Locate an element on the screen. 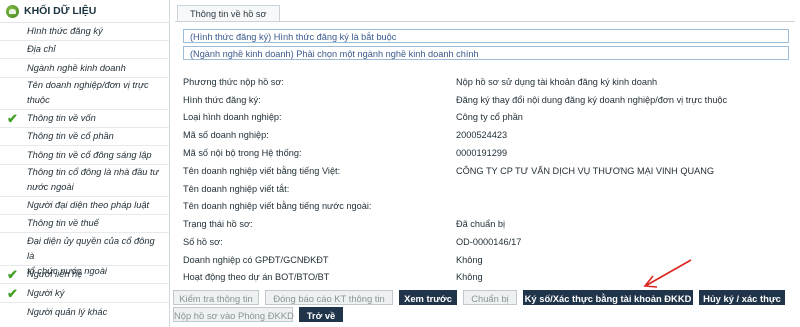  field-label: Loại hình doanh nghiệp: is located at coordinates (232, 117).